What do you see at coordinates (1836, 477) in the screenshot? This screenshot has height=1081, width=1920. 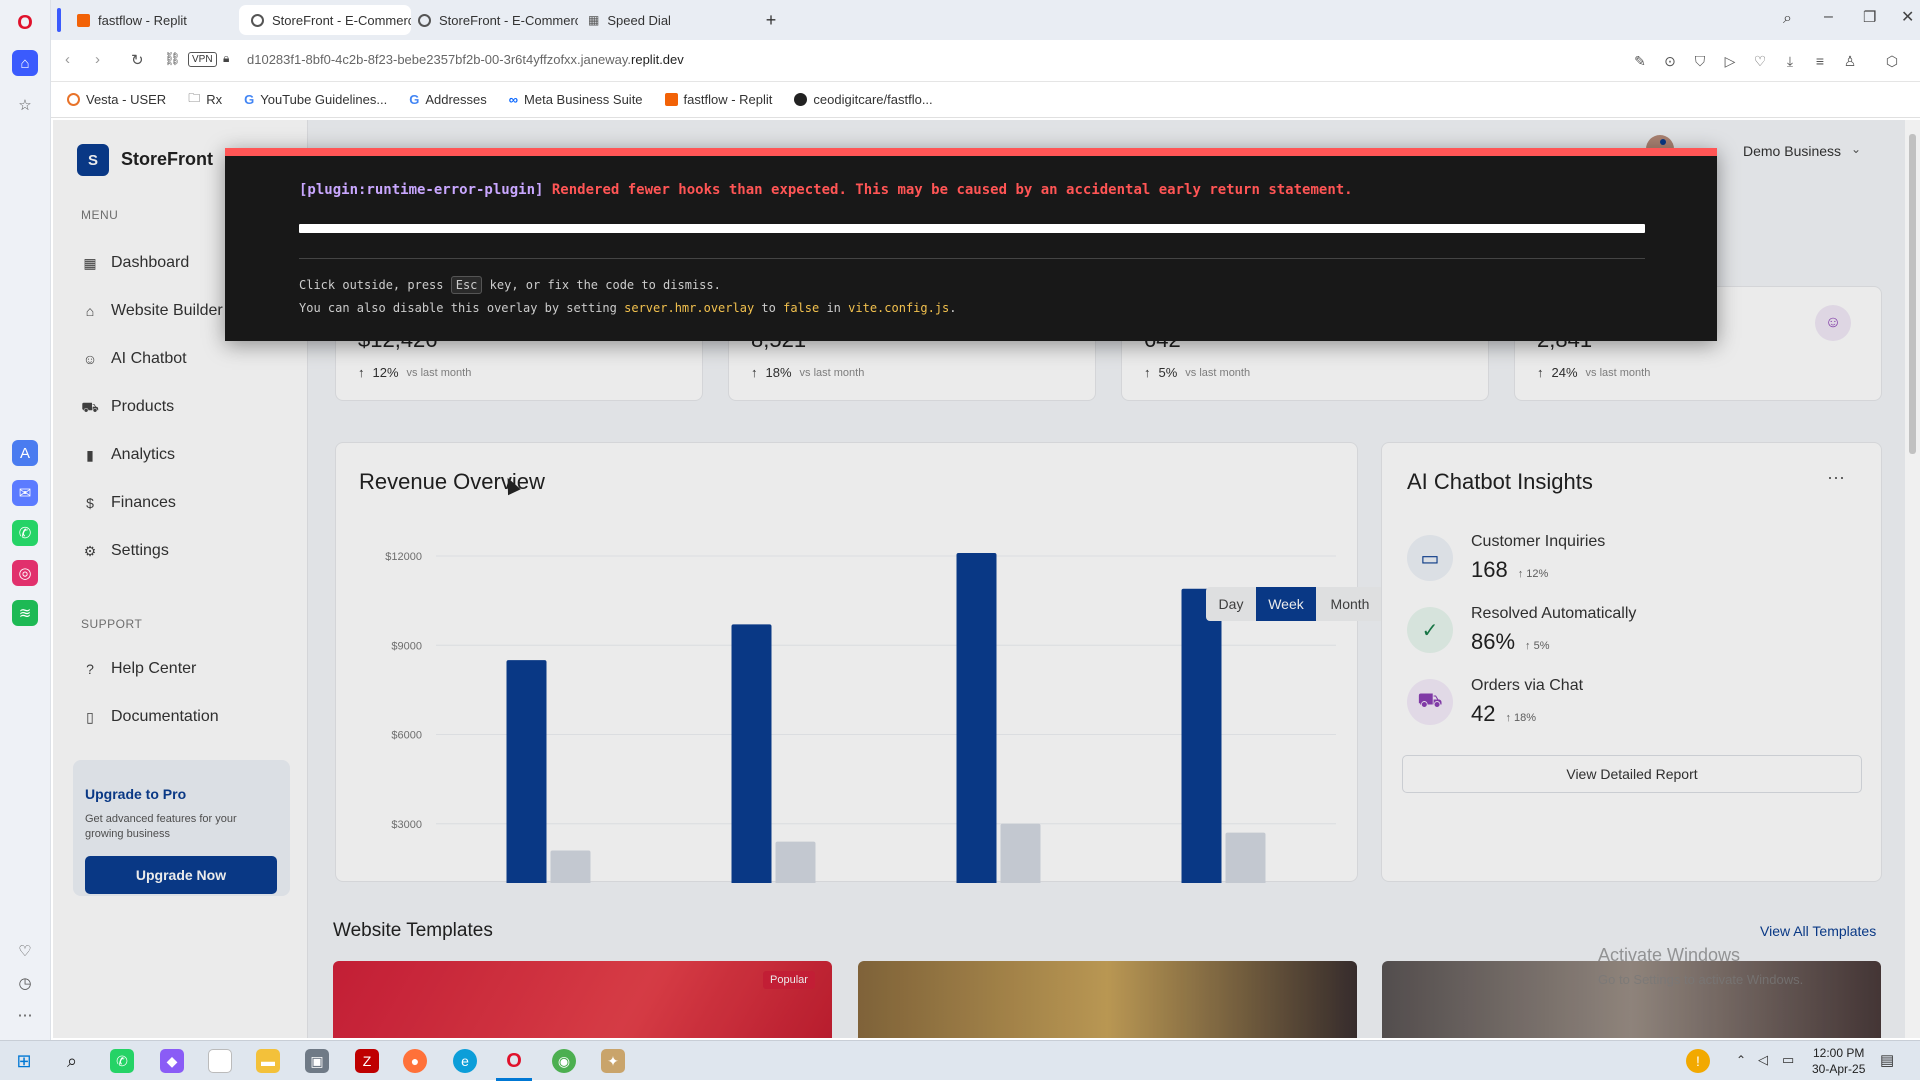 I see `more-options-icon: ···` at bounding box center [1836, 477].